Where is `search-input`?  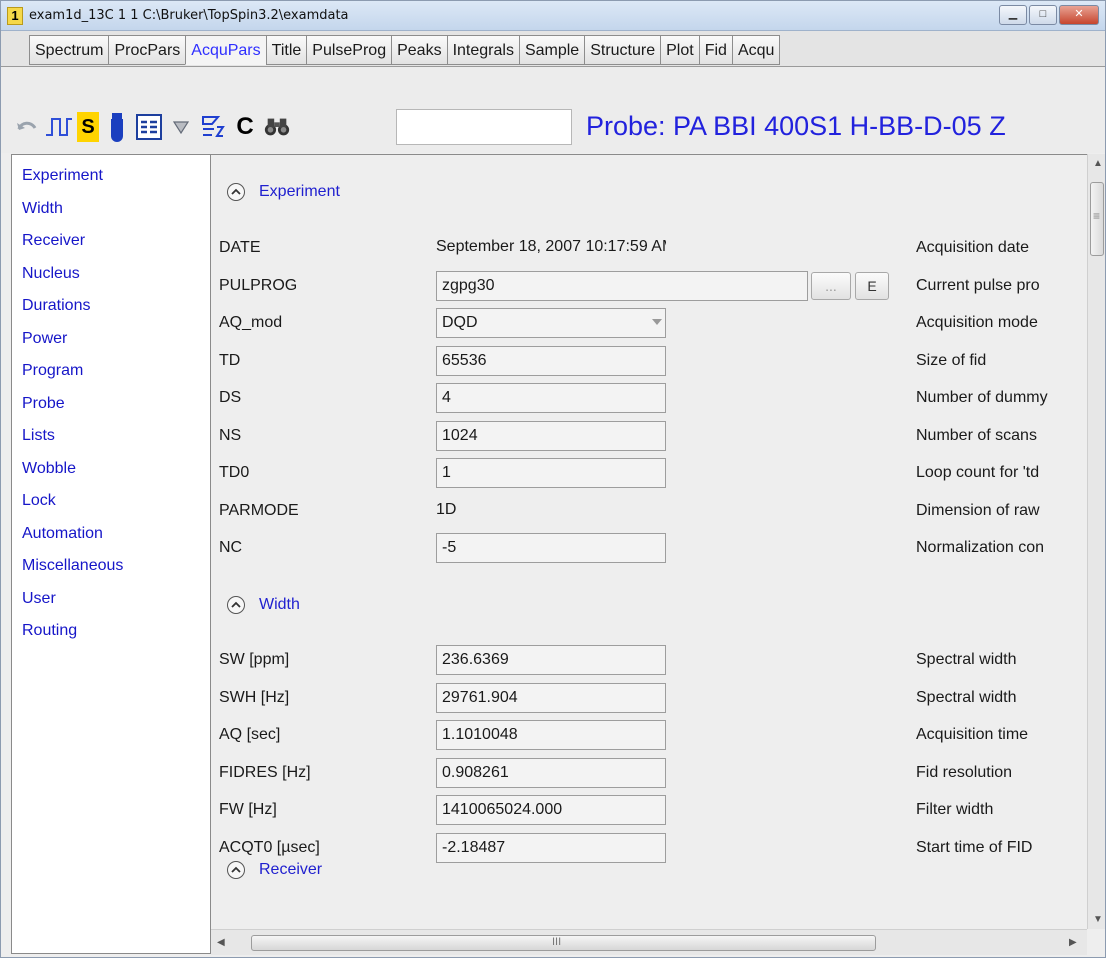
search-input is located at coordinates (484, 127).